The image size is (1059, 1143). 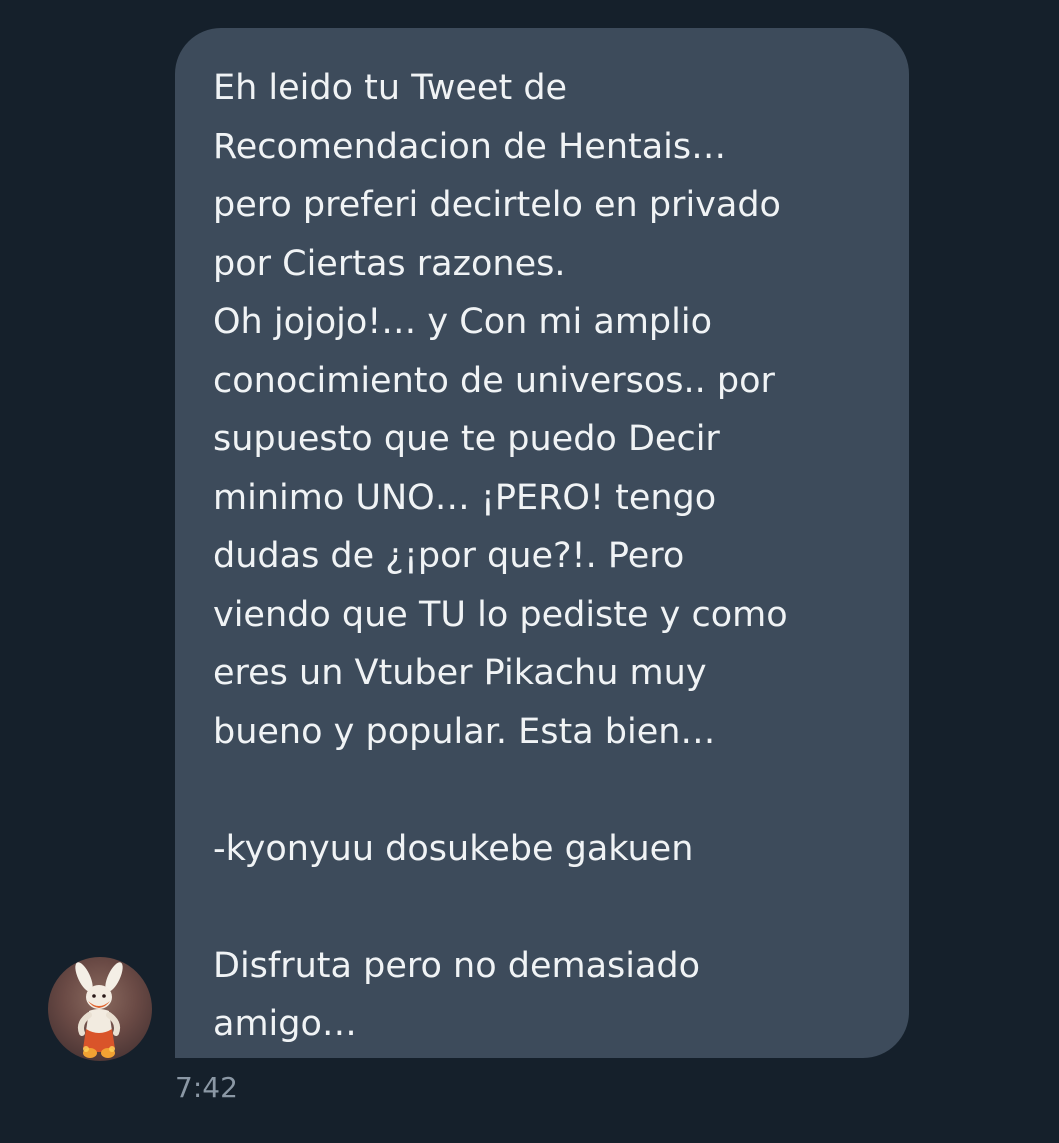 I want to click on message-line: Oh jojojo!… y Con mi amplio, so click(x=462, y=322).